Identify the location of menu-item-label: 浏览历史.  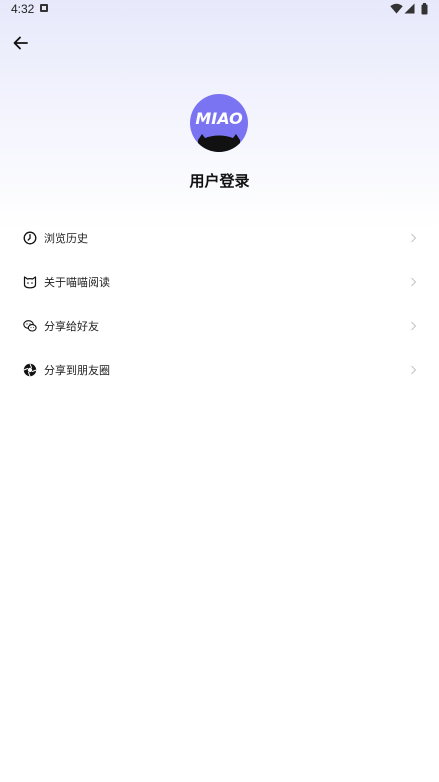
(66, 238).